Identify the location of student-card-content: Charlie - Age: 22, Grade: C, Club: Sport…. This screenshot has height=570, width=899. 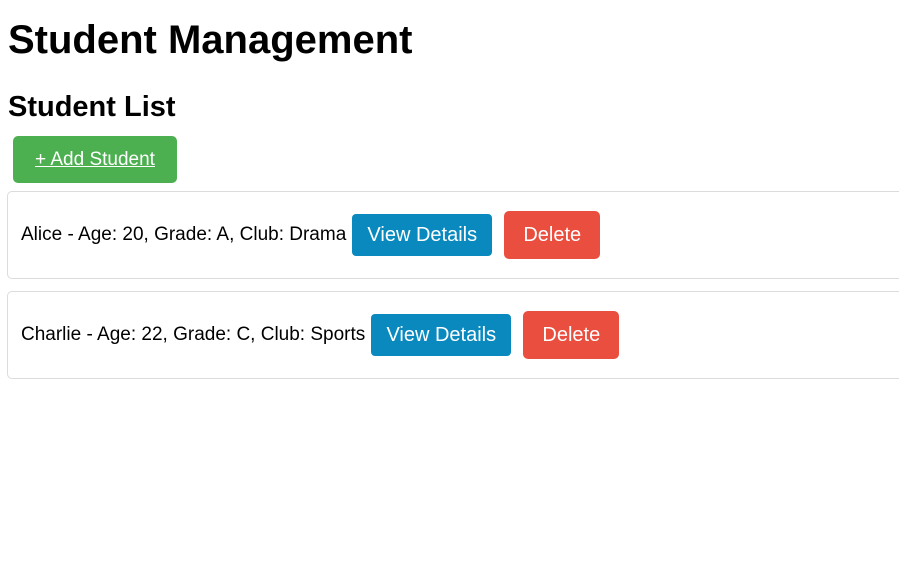
(320, 335).